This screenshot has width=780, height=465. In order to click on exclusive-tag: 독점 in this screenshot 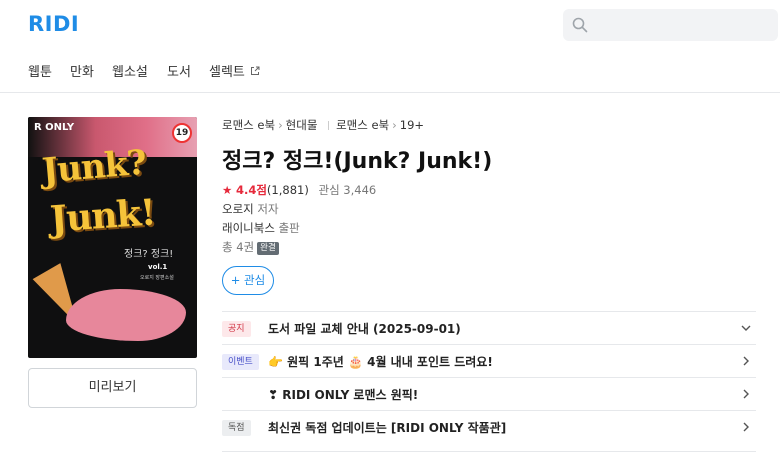, I will do `click(236, 428)`.